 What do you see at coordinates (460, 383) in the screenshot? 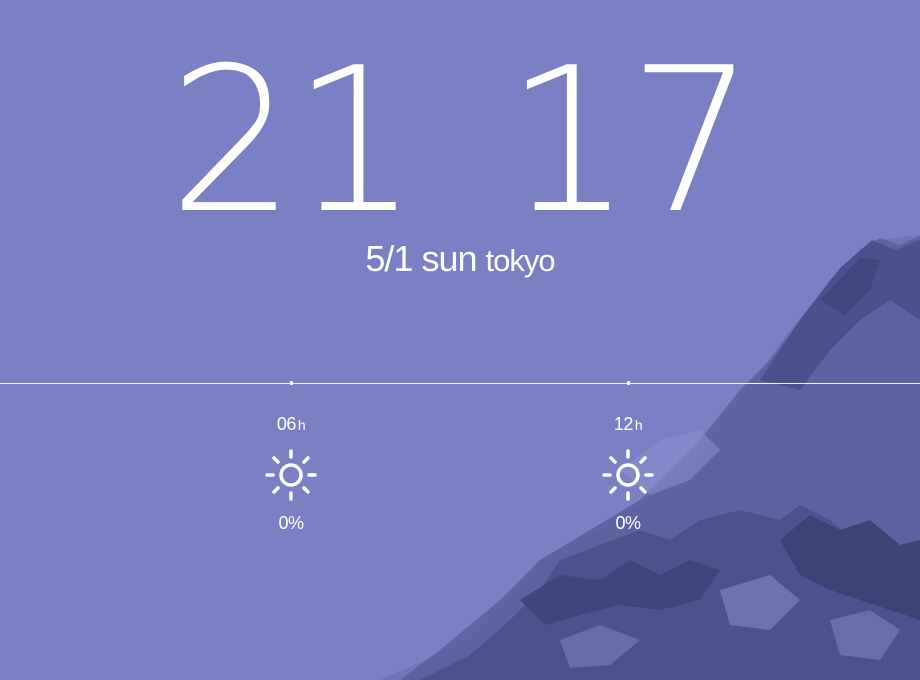
I see `timeline` at bounding box center [460, 383].